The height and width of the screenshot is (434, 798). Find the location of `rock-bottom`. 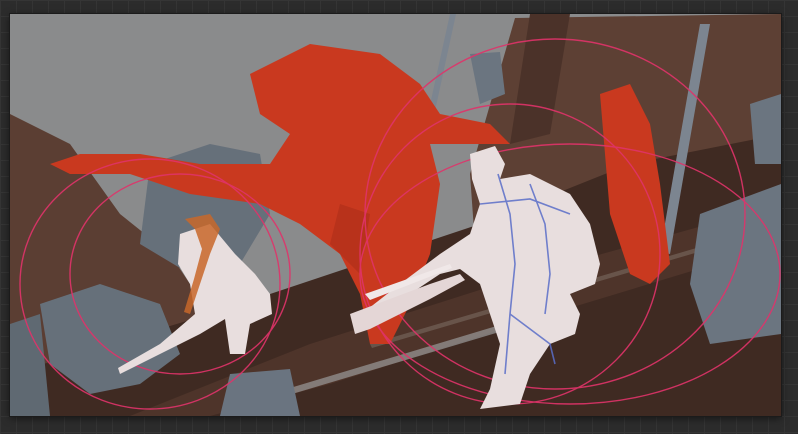

rock-bottom is located at coordinates (260, 392).